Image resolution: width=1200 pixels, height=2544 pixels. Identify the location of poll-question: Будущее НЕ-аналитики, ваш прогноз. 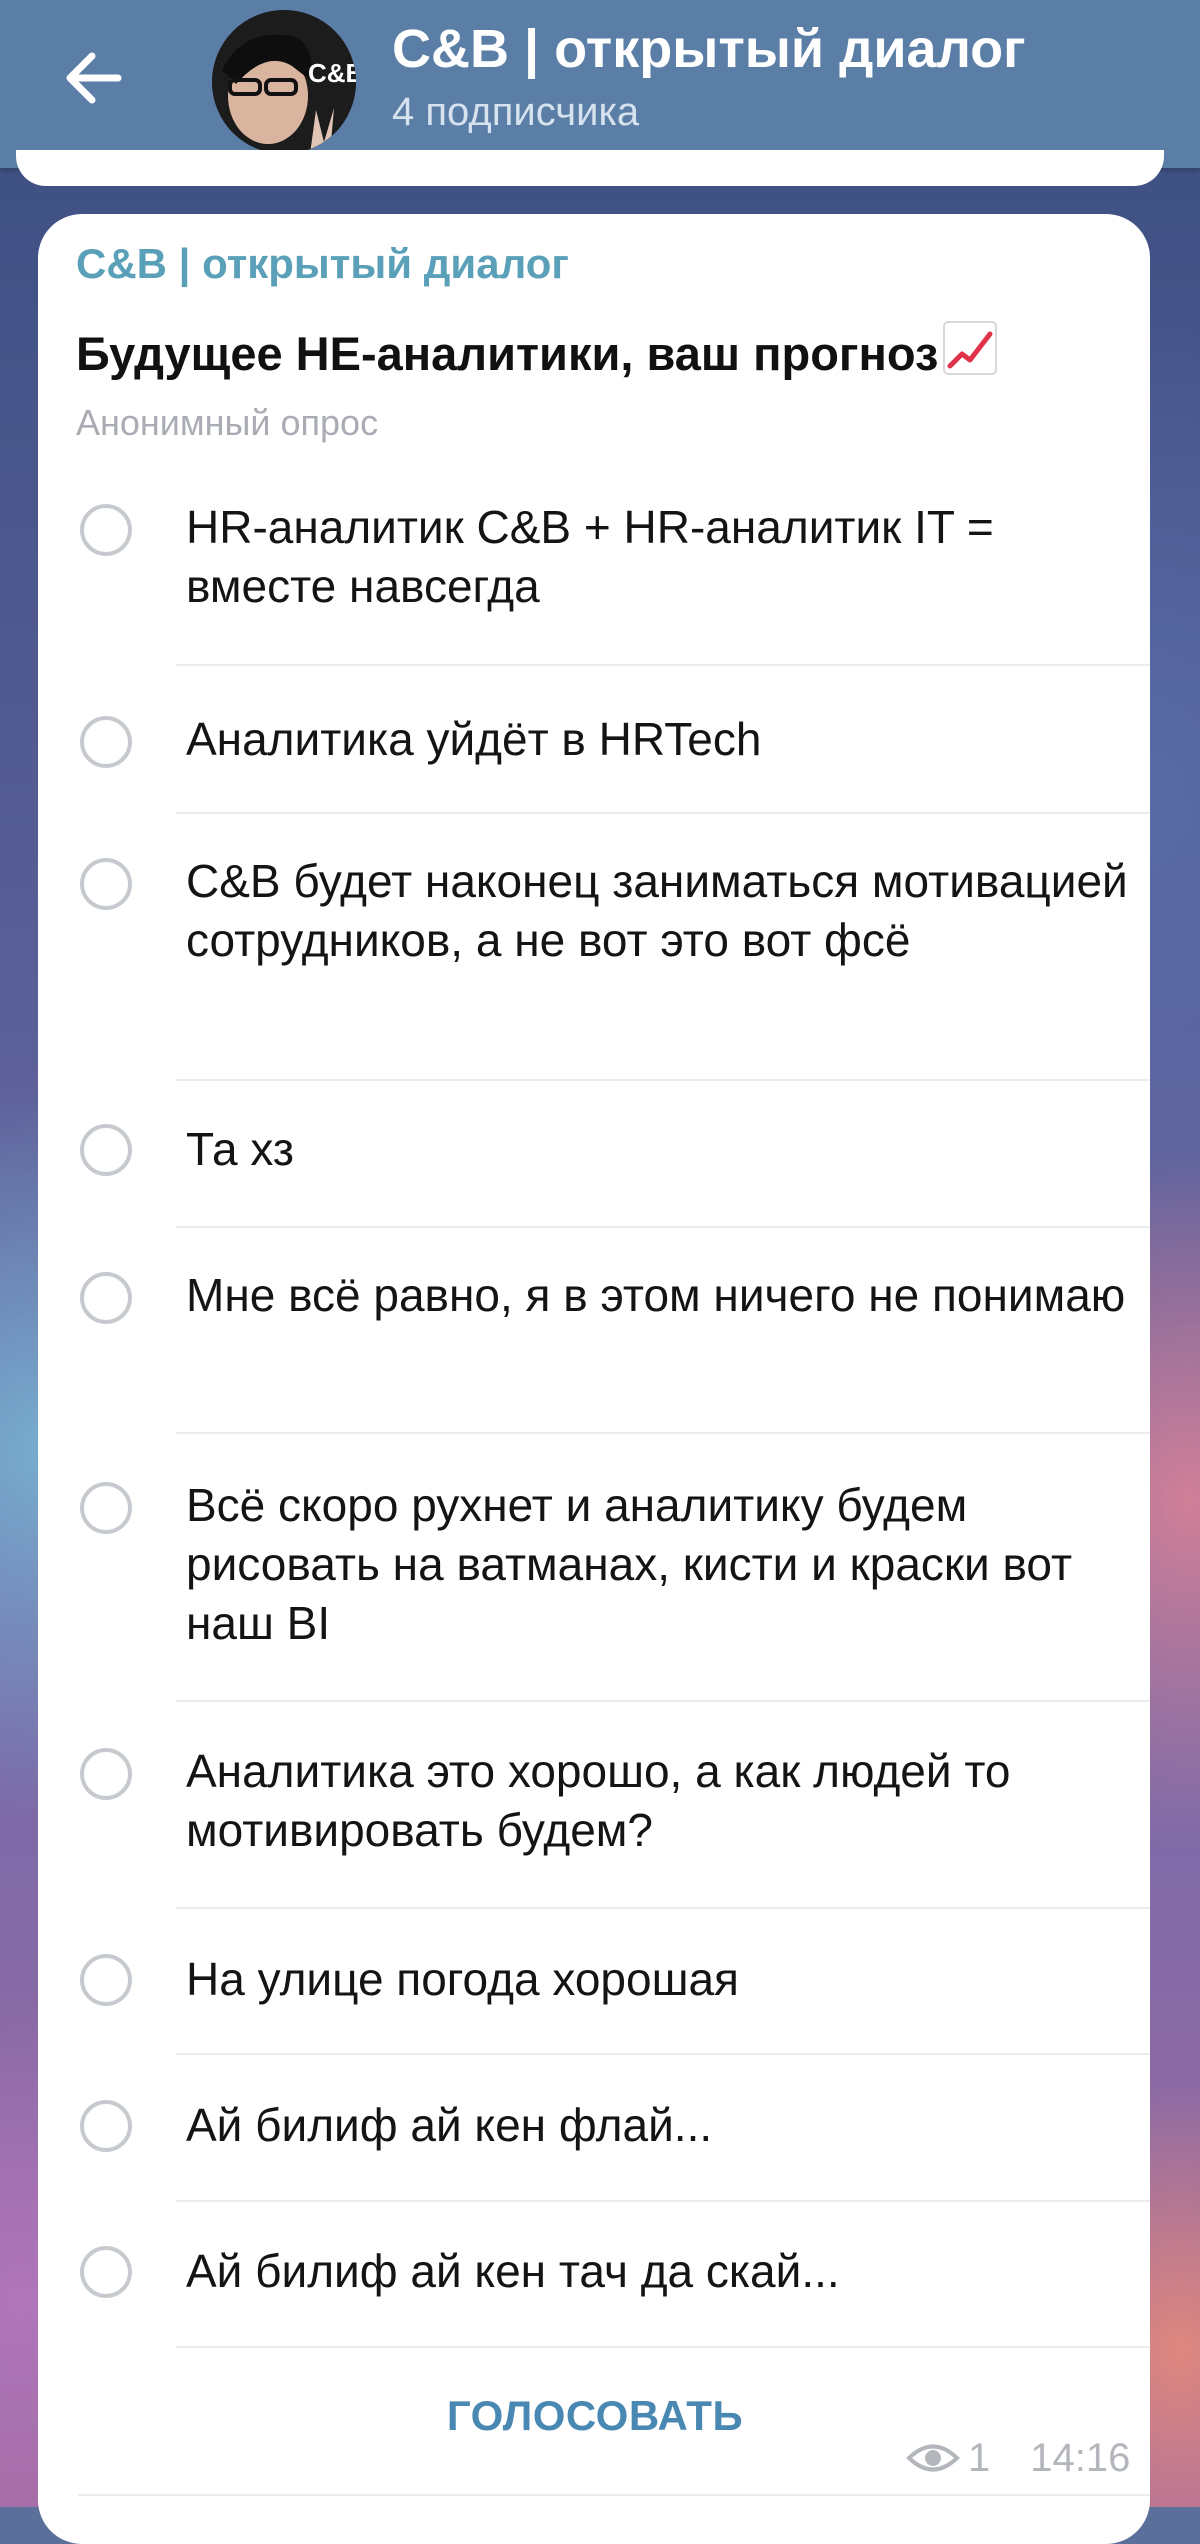
(537, 353).